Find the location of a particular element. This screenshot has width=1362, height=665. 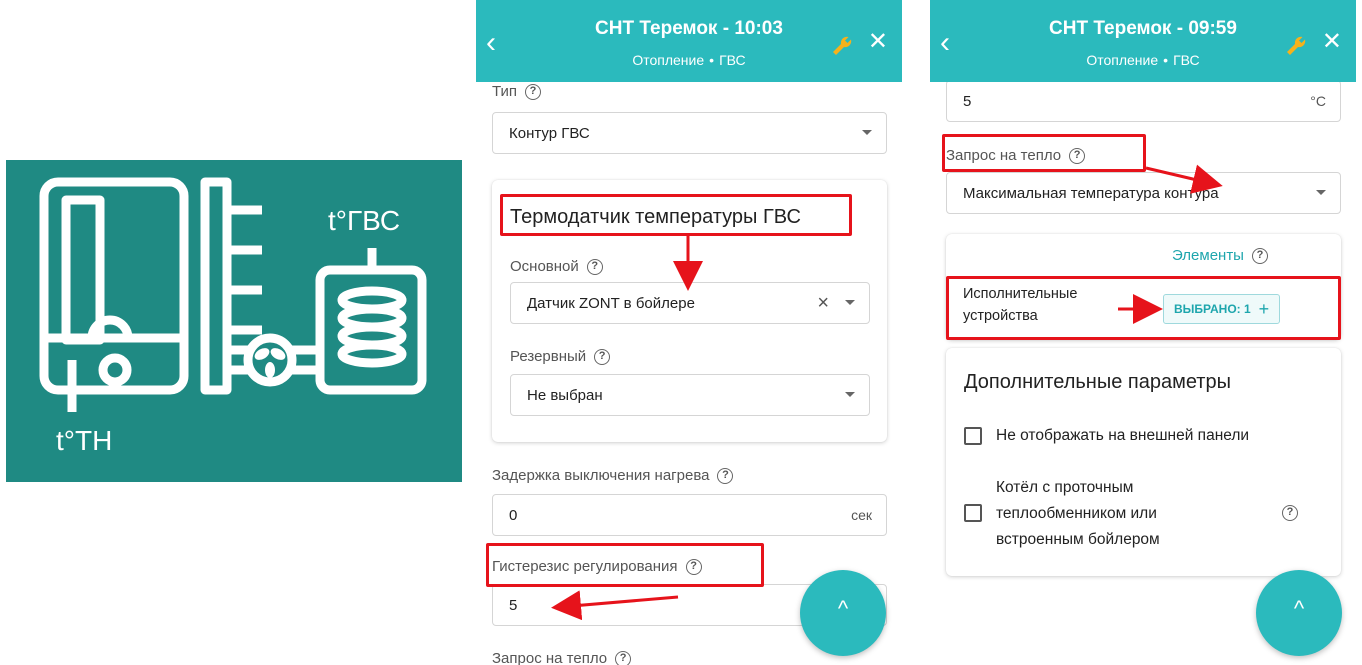

heat-pump-temp-label: t°ТН is located at coordinates (84, 440).